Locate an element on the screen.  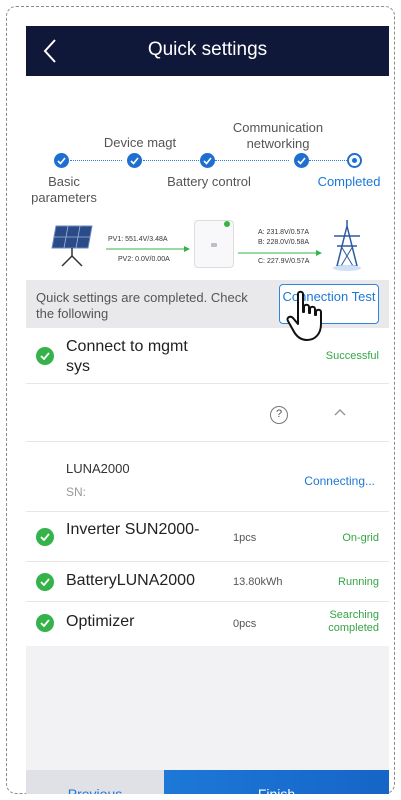
app-header: Quick settings is located at coordinates (207, 51).